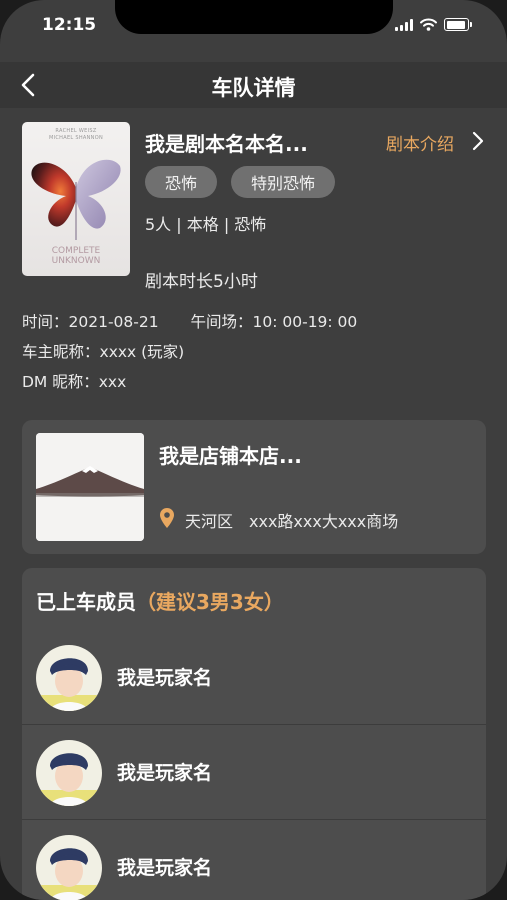  What do you see at coordinates (60, 382) in the screenshot?
I see `dm-label: DM 昵称：` at bounding box center [60, 382].